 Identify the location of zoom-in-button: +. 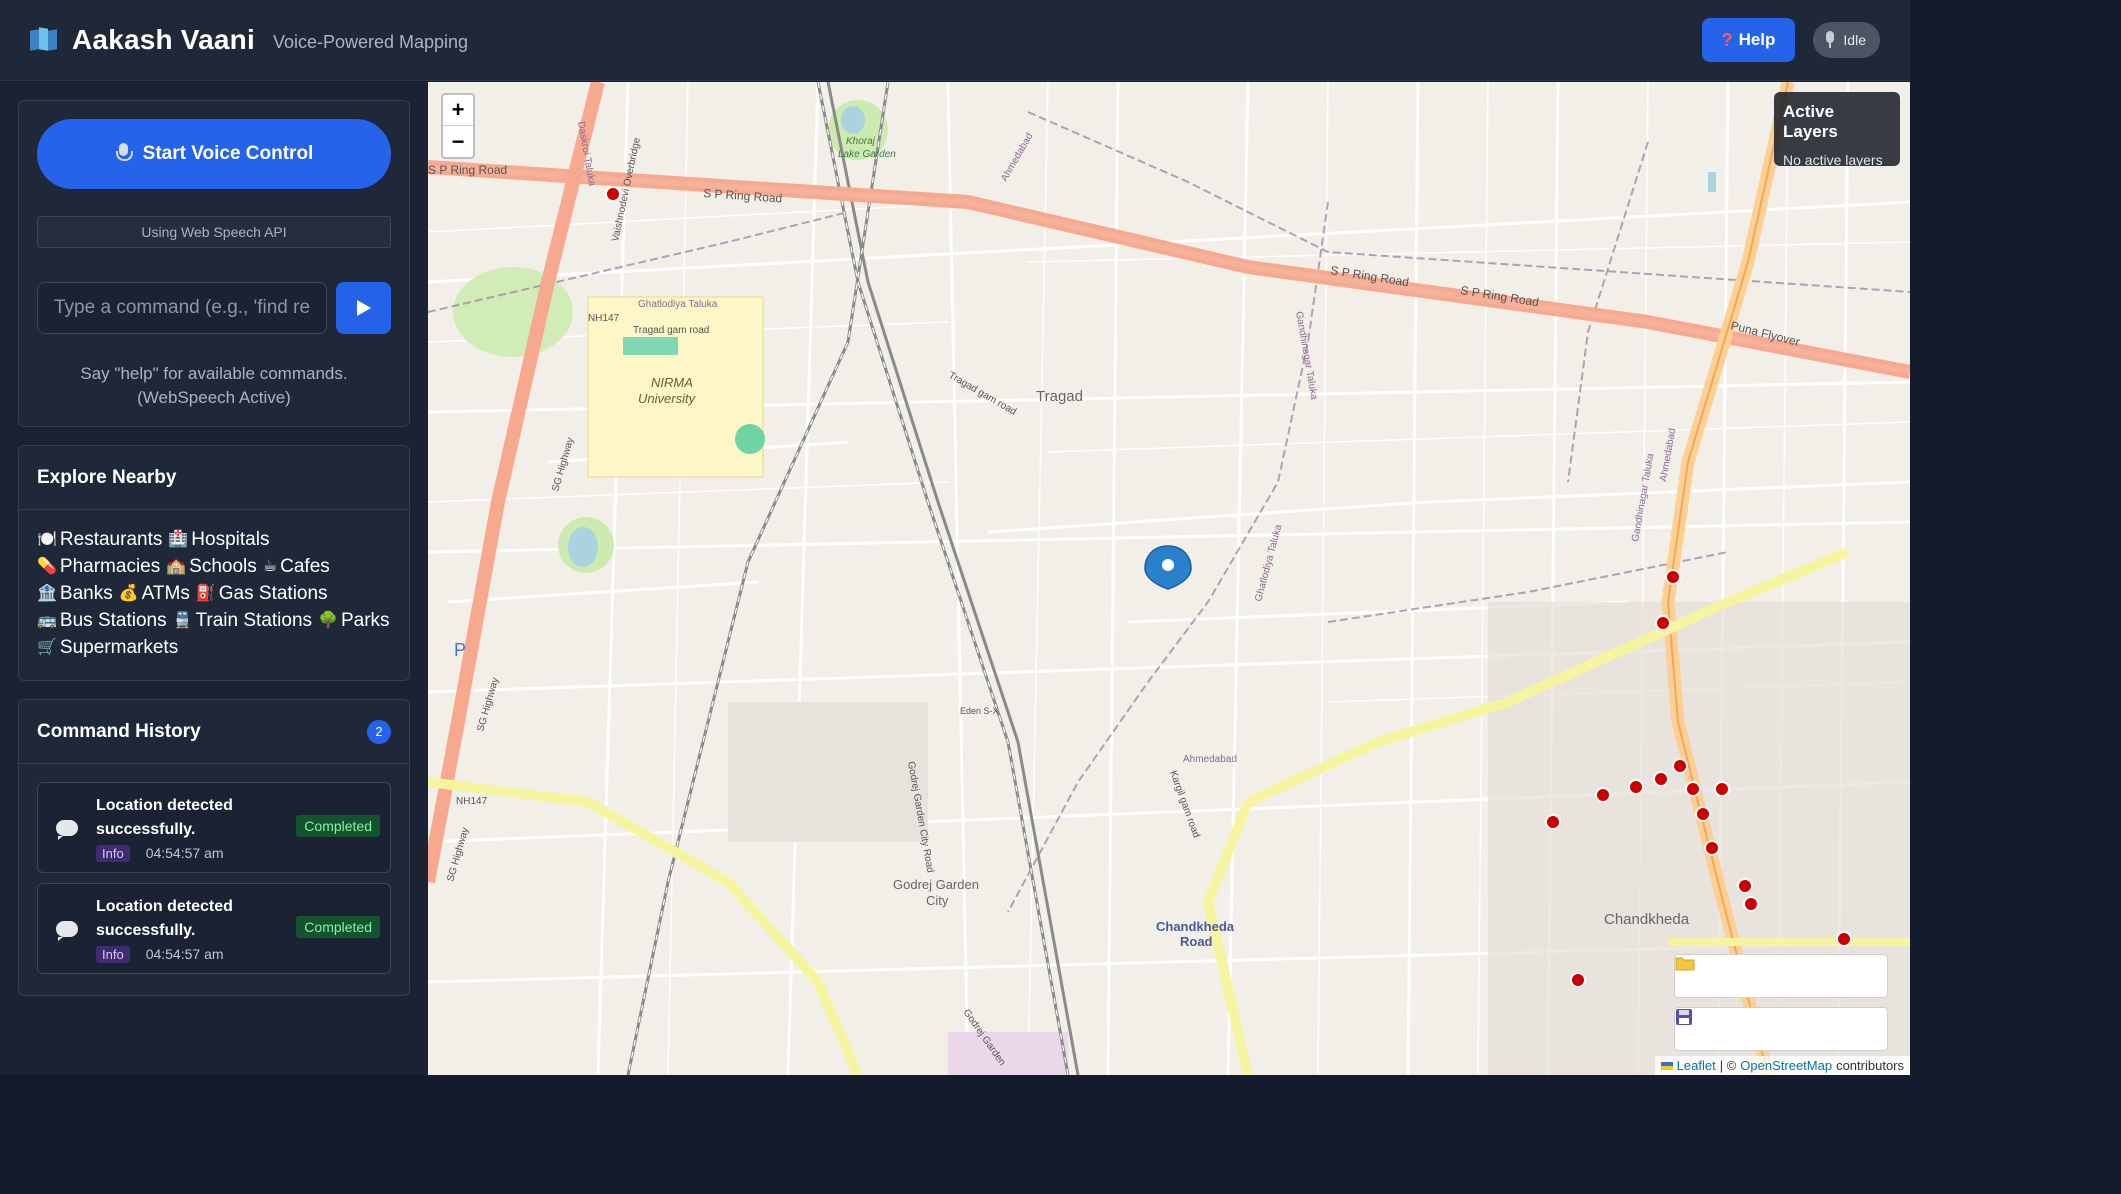
(458, 110).